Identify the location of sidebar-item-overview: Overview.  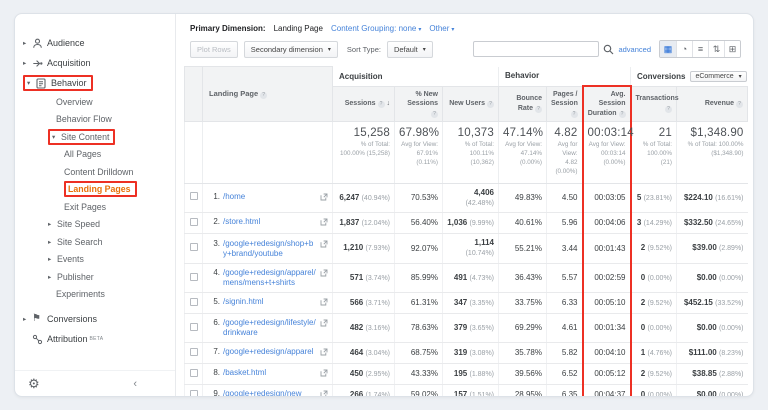
(95, 102).